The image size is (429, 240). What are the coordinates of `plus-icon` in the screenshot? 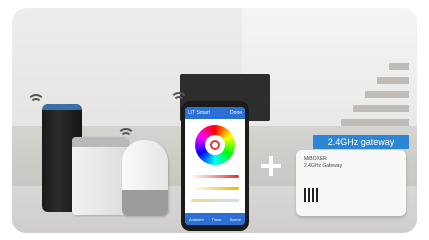 It's located at (271, 166).